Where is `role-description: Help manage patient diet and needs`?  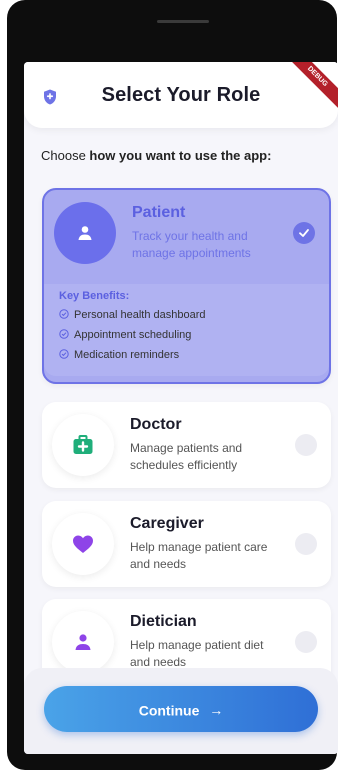 role-description: Help manage patient diet and needs is located at coordinates (197, 653).